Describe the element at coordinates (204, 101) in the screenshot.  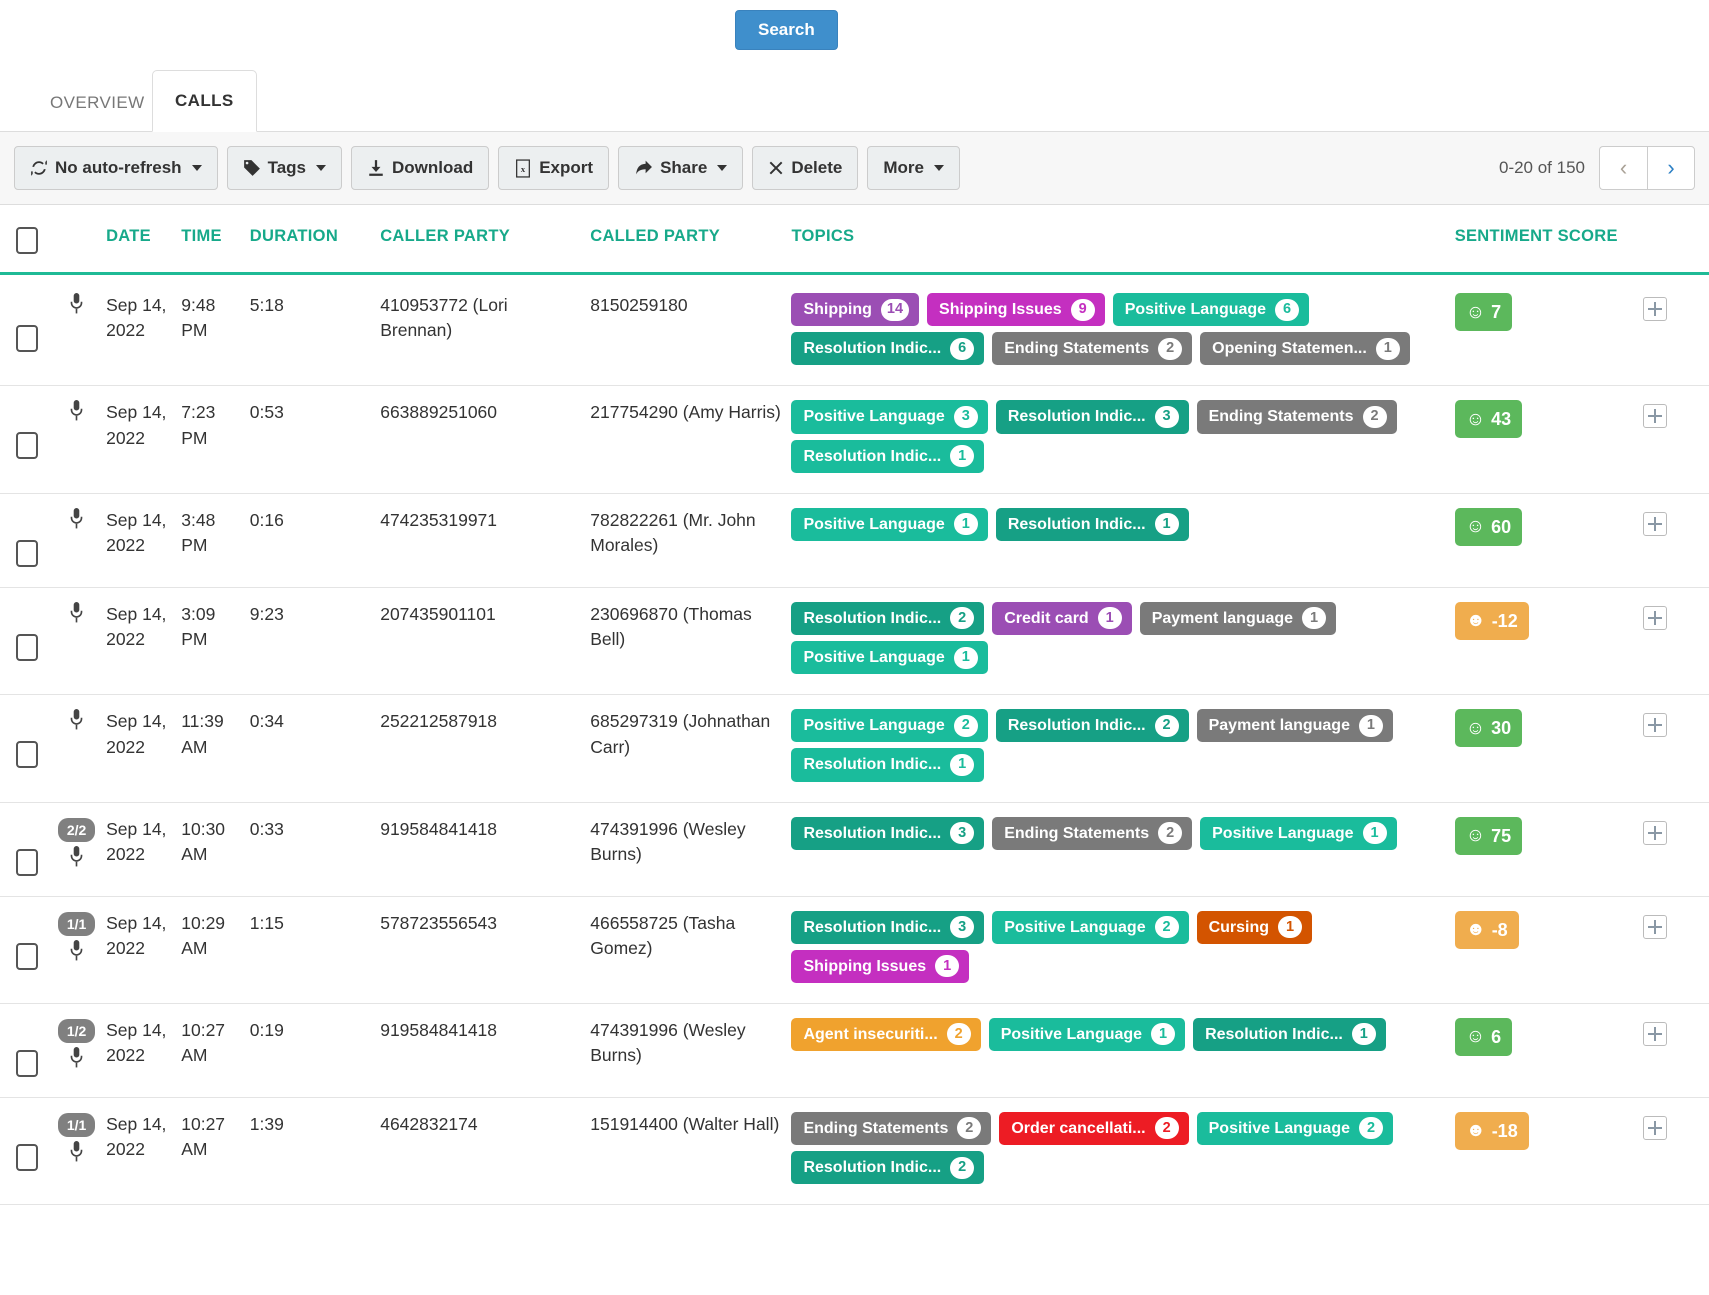
I see `tab-calls: CALLS` at that location.